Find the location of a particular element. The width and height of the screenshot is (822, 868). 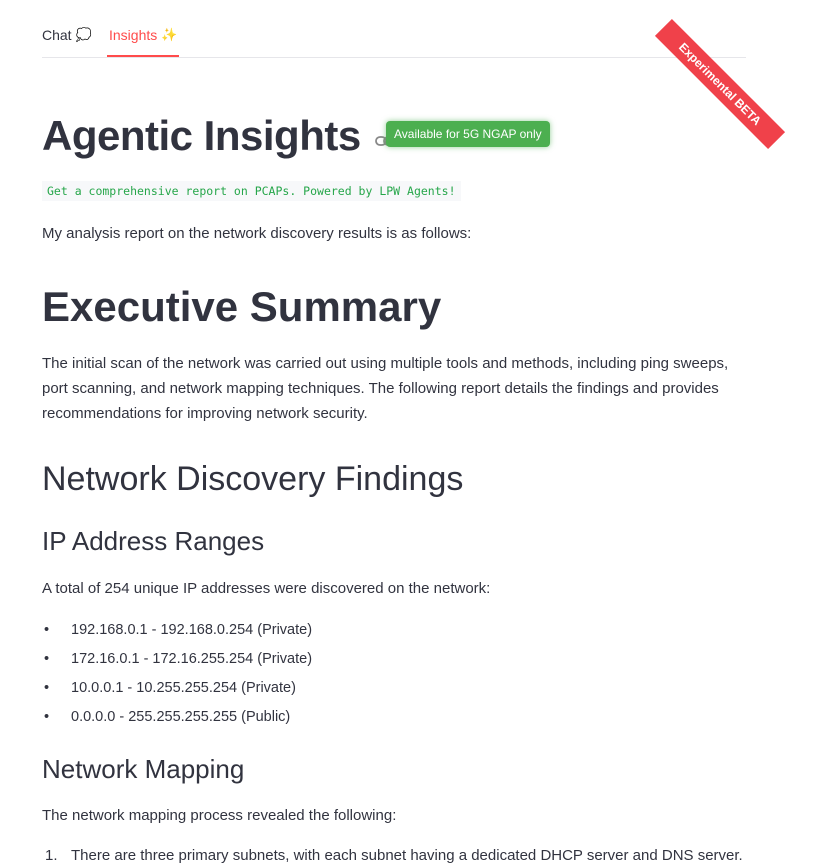

tab-chat-label: Chat is located at coordinates (57, 35).